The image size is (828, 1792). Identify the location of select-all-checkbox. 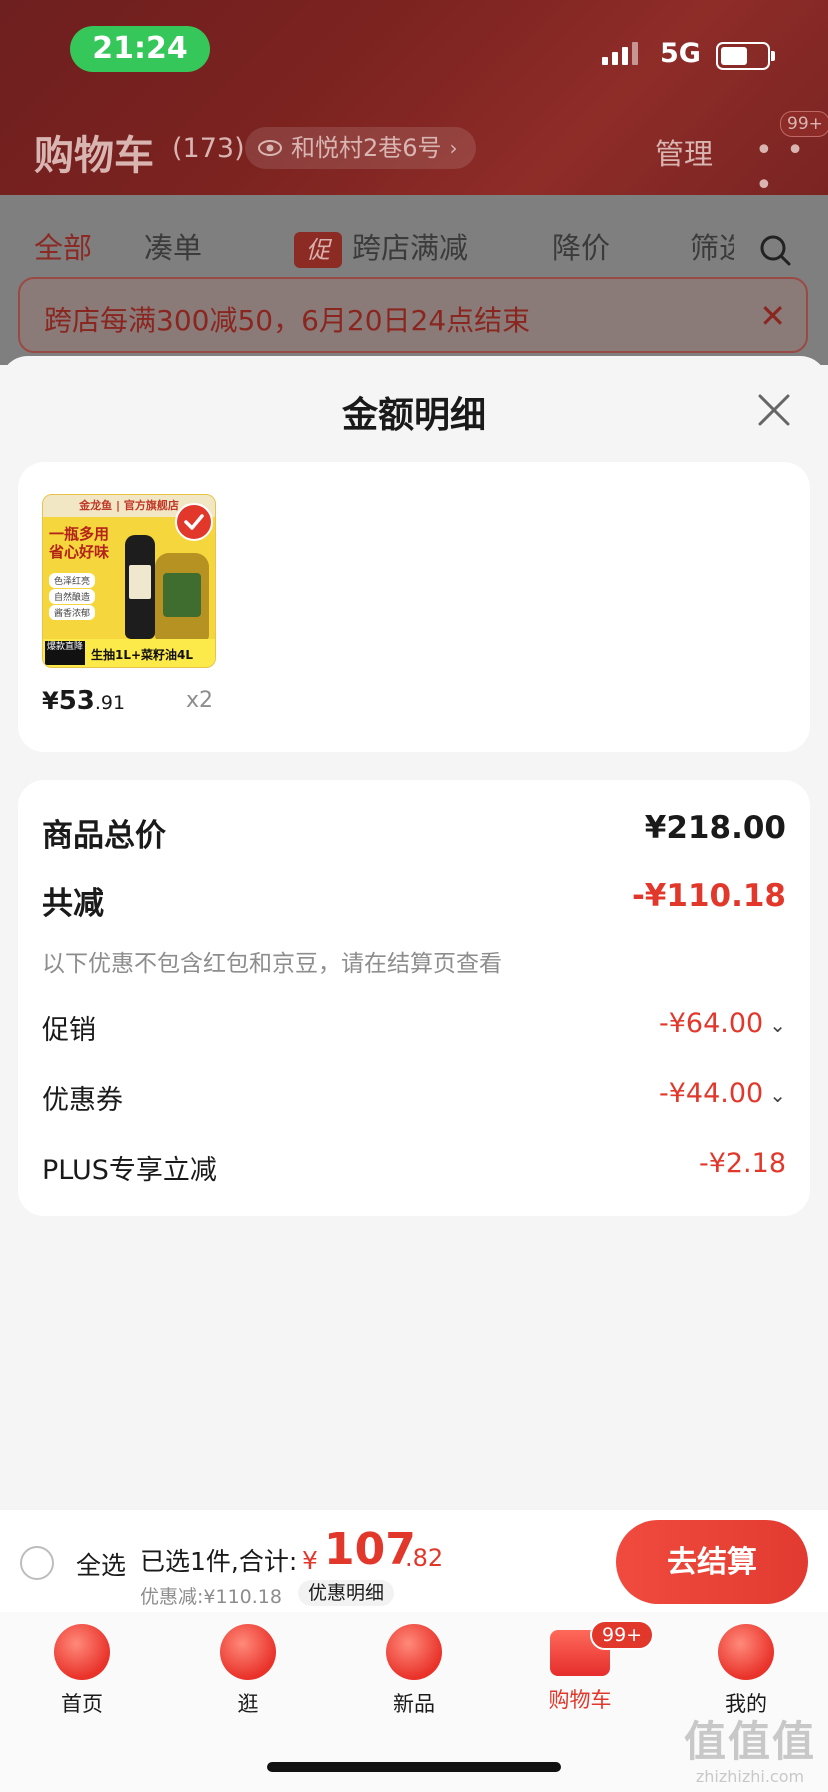
(37, 1563).